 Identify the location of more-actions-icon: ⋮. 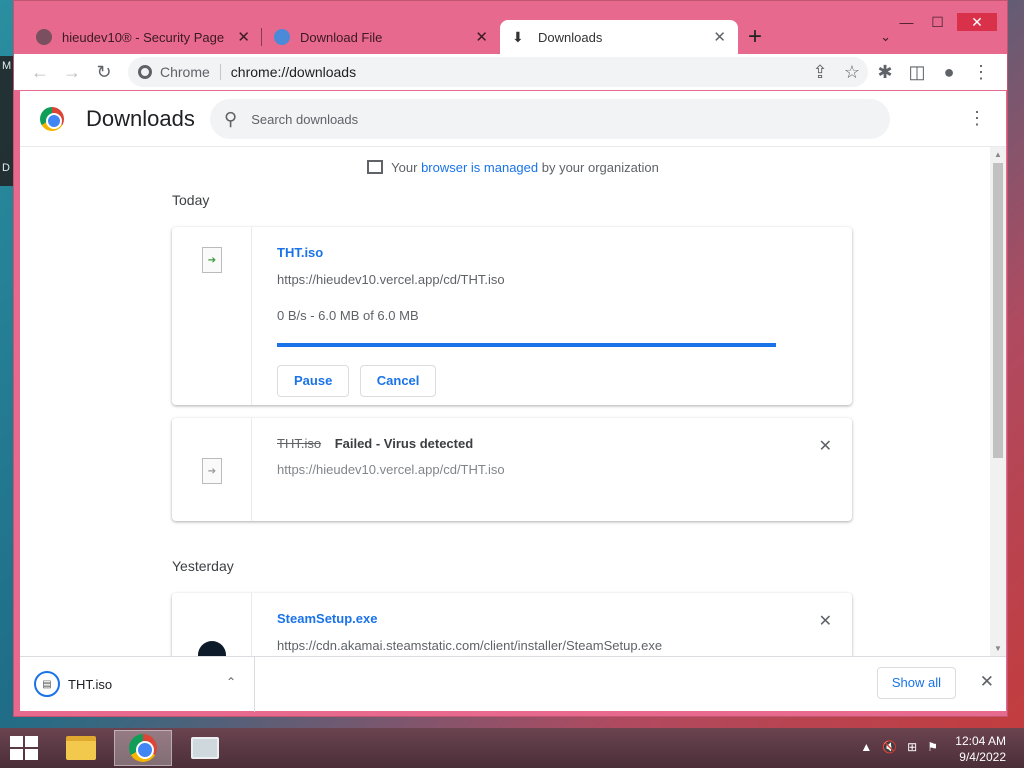
(977, 118).